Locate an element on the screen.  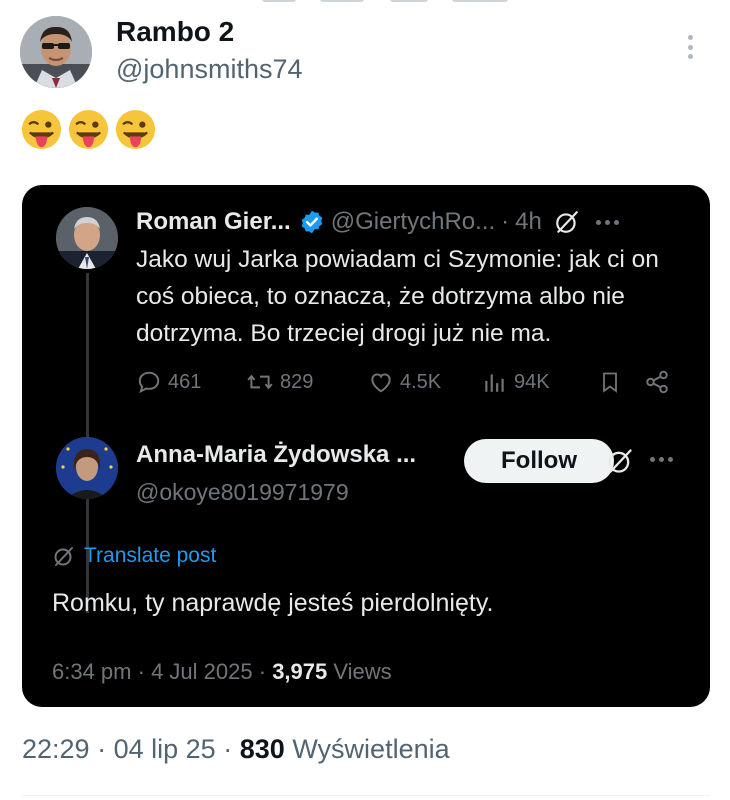
post-date: 04 lip 25 is located at coordinates (165, 749).